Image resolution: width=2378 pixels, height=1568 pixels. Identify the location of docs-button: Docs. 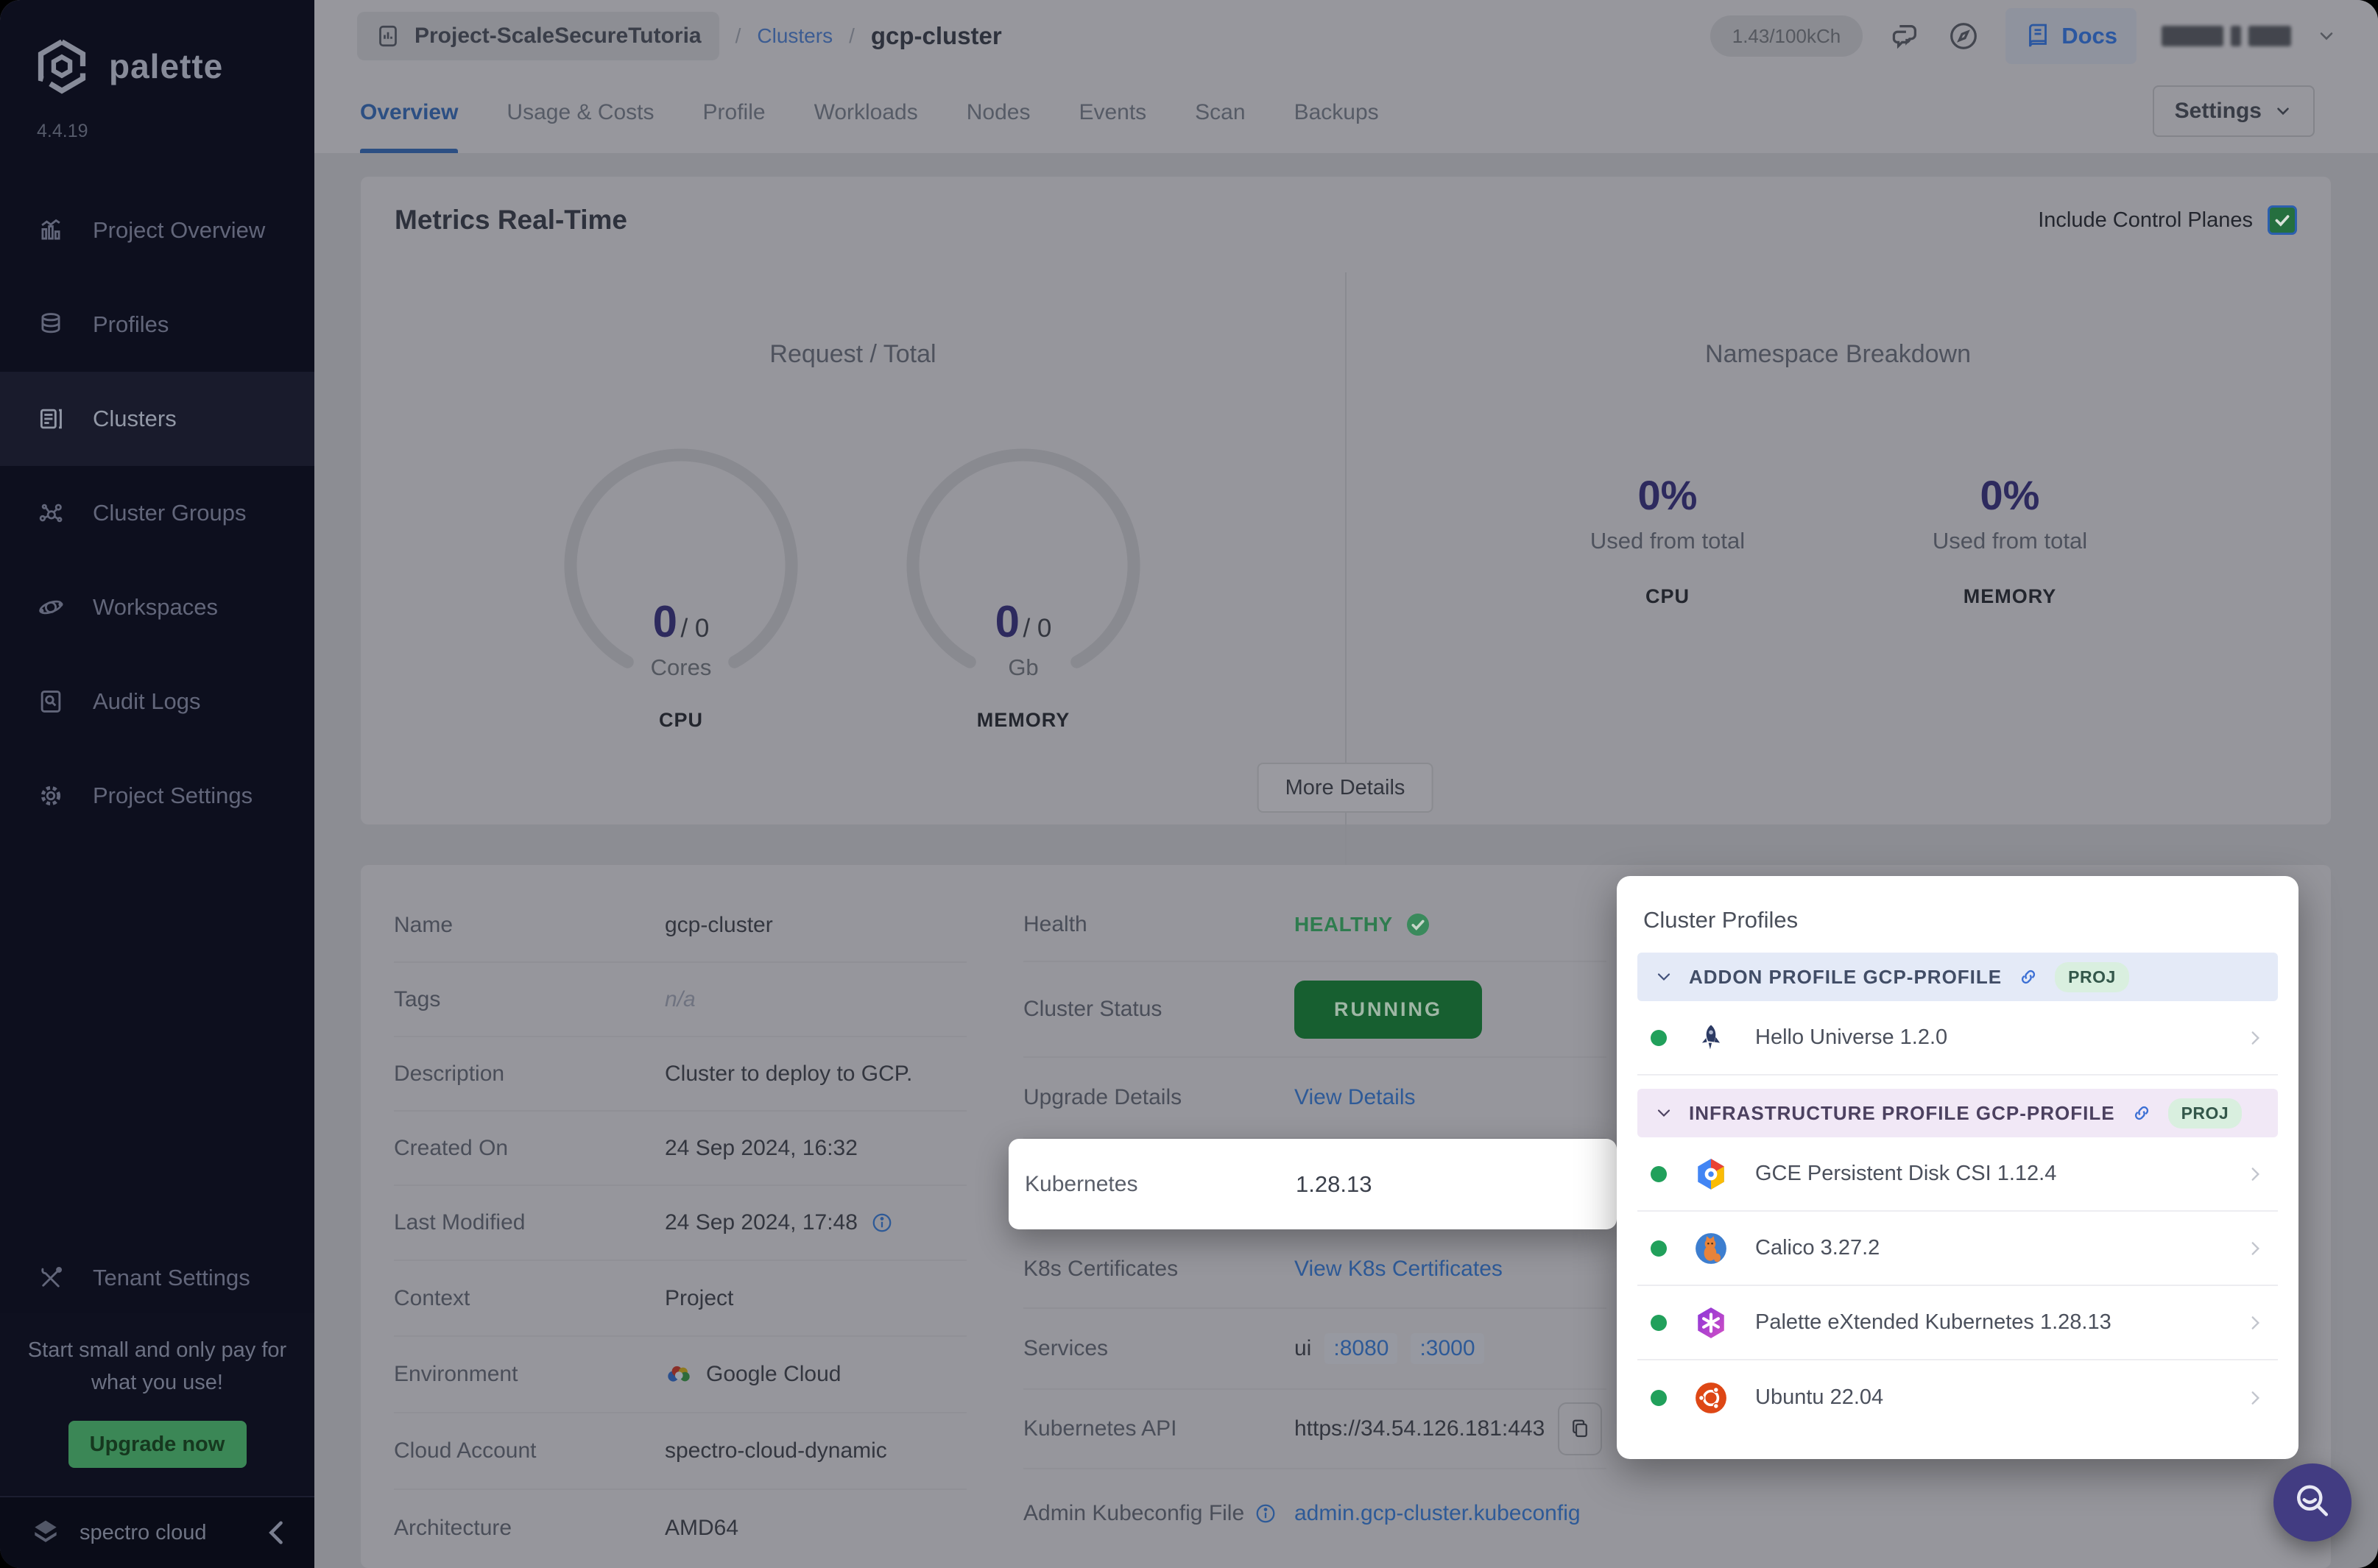
(2071, 36).